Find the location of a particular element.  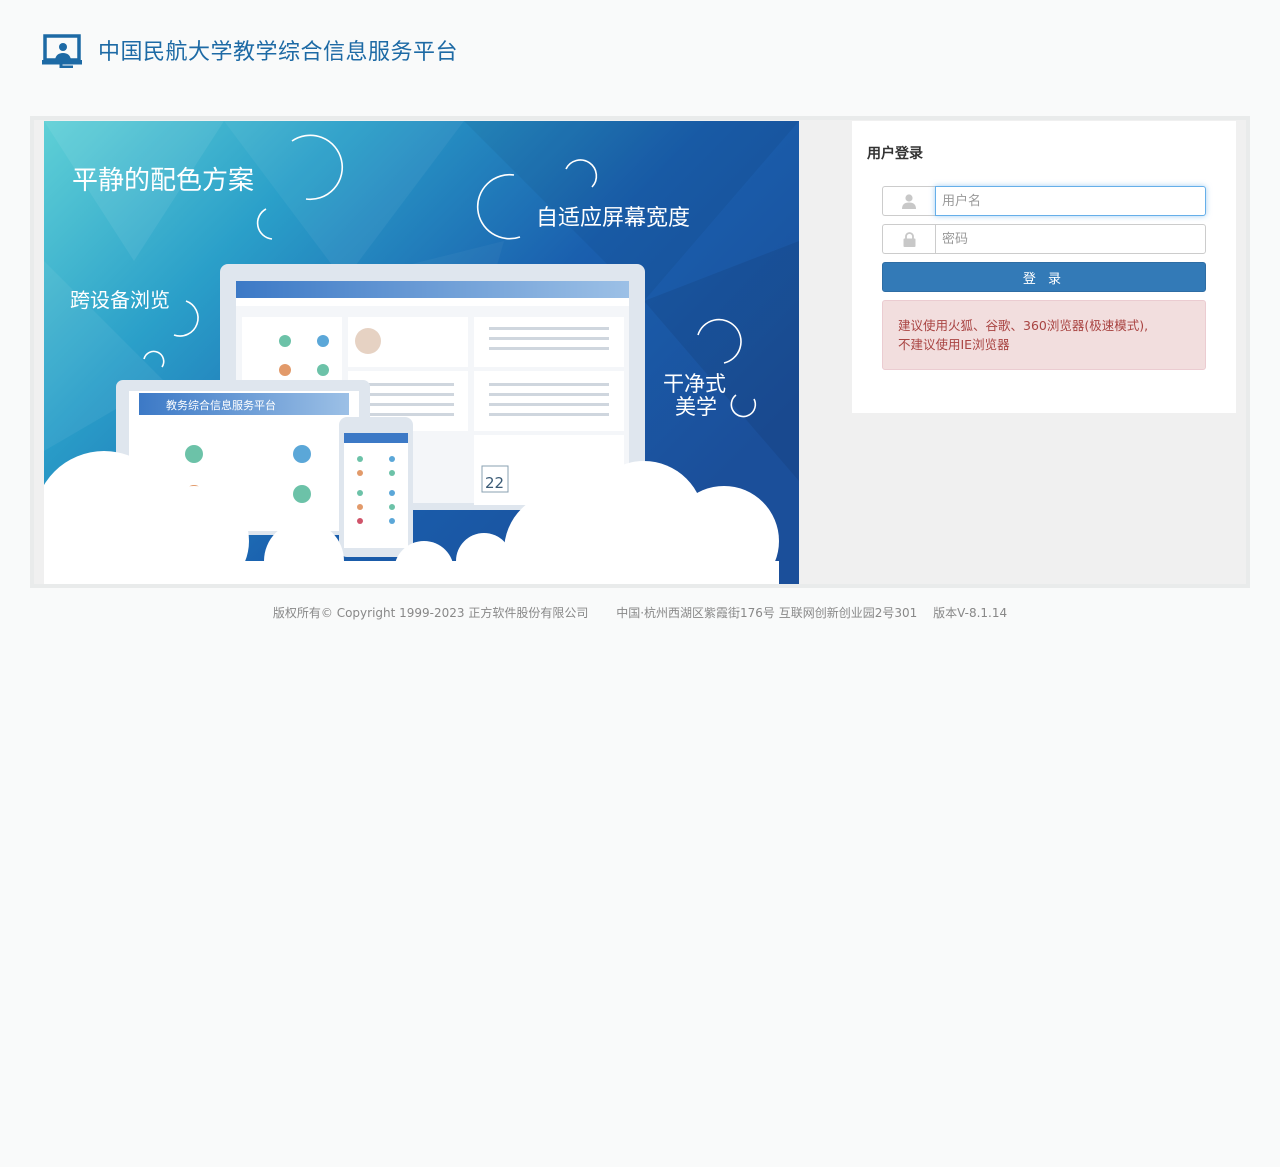

browser-notice: 建议使用火狐、谷歌、360浏览器(极速模式), 不建议使用IE浏览器 is located at coordinates (1044, 335).